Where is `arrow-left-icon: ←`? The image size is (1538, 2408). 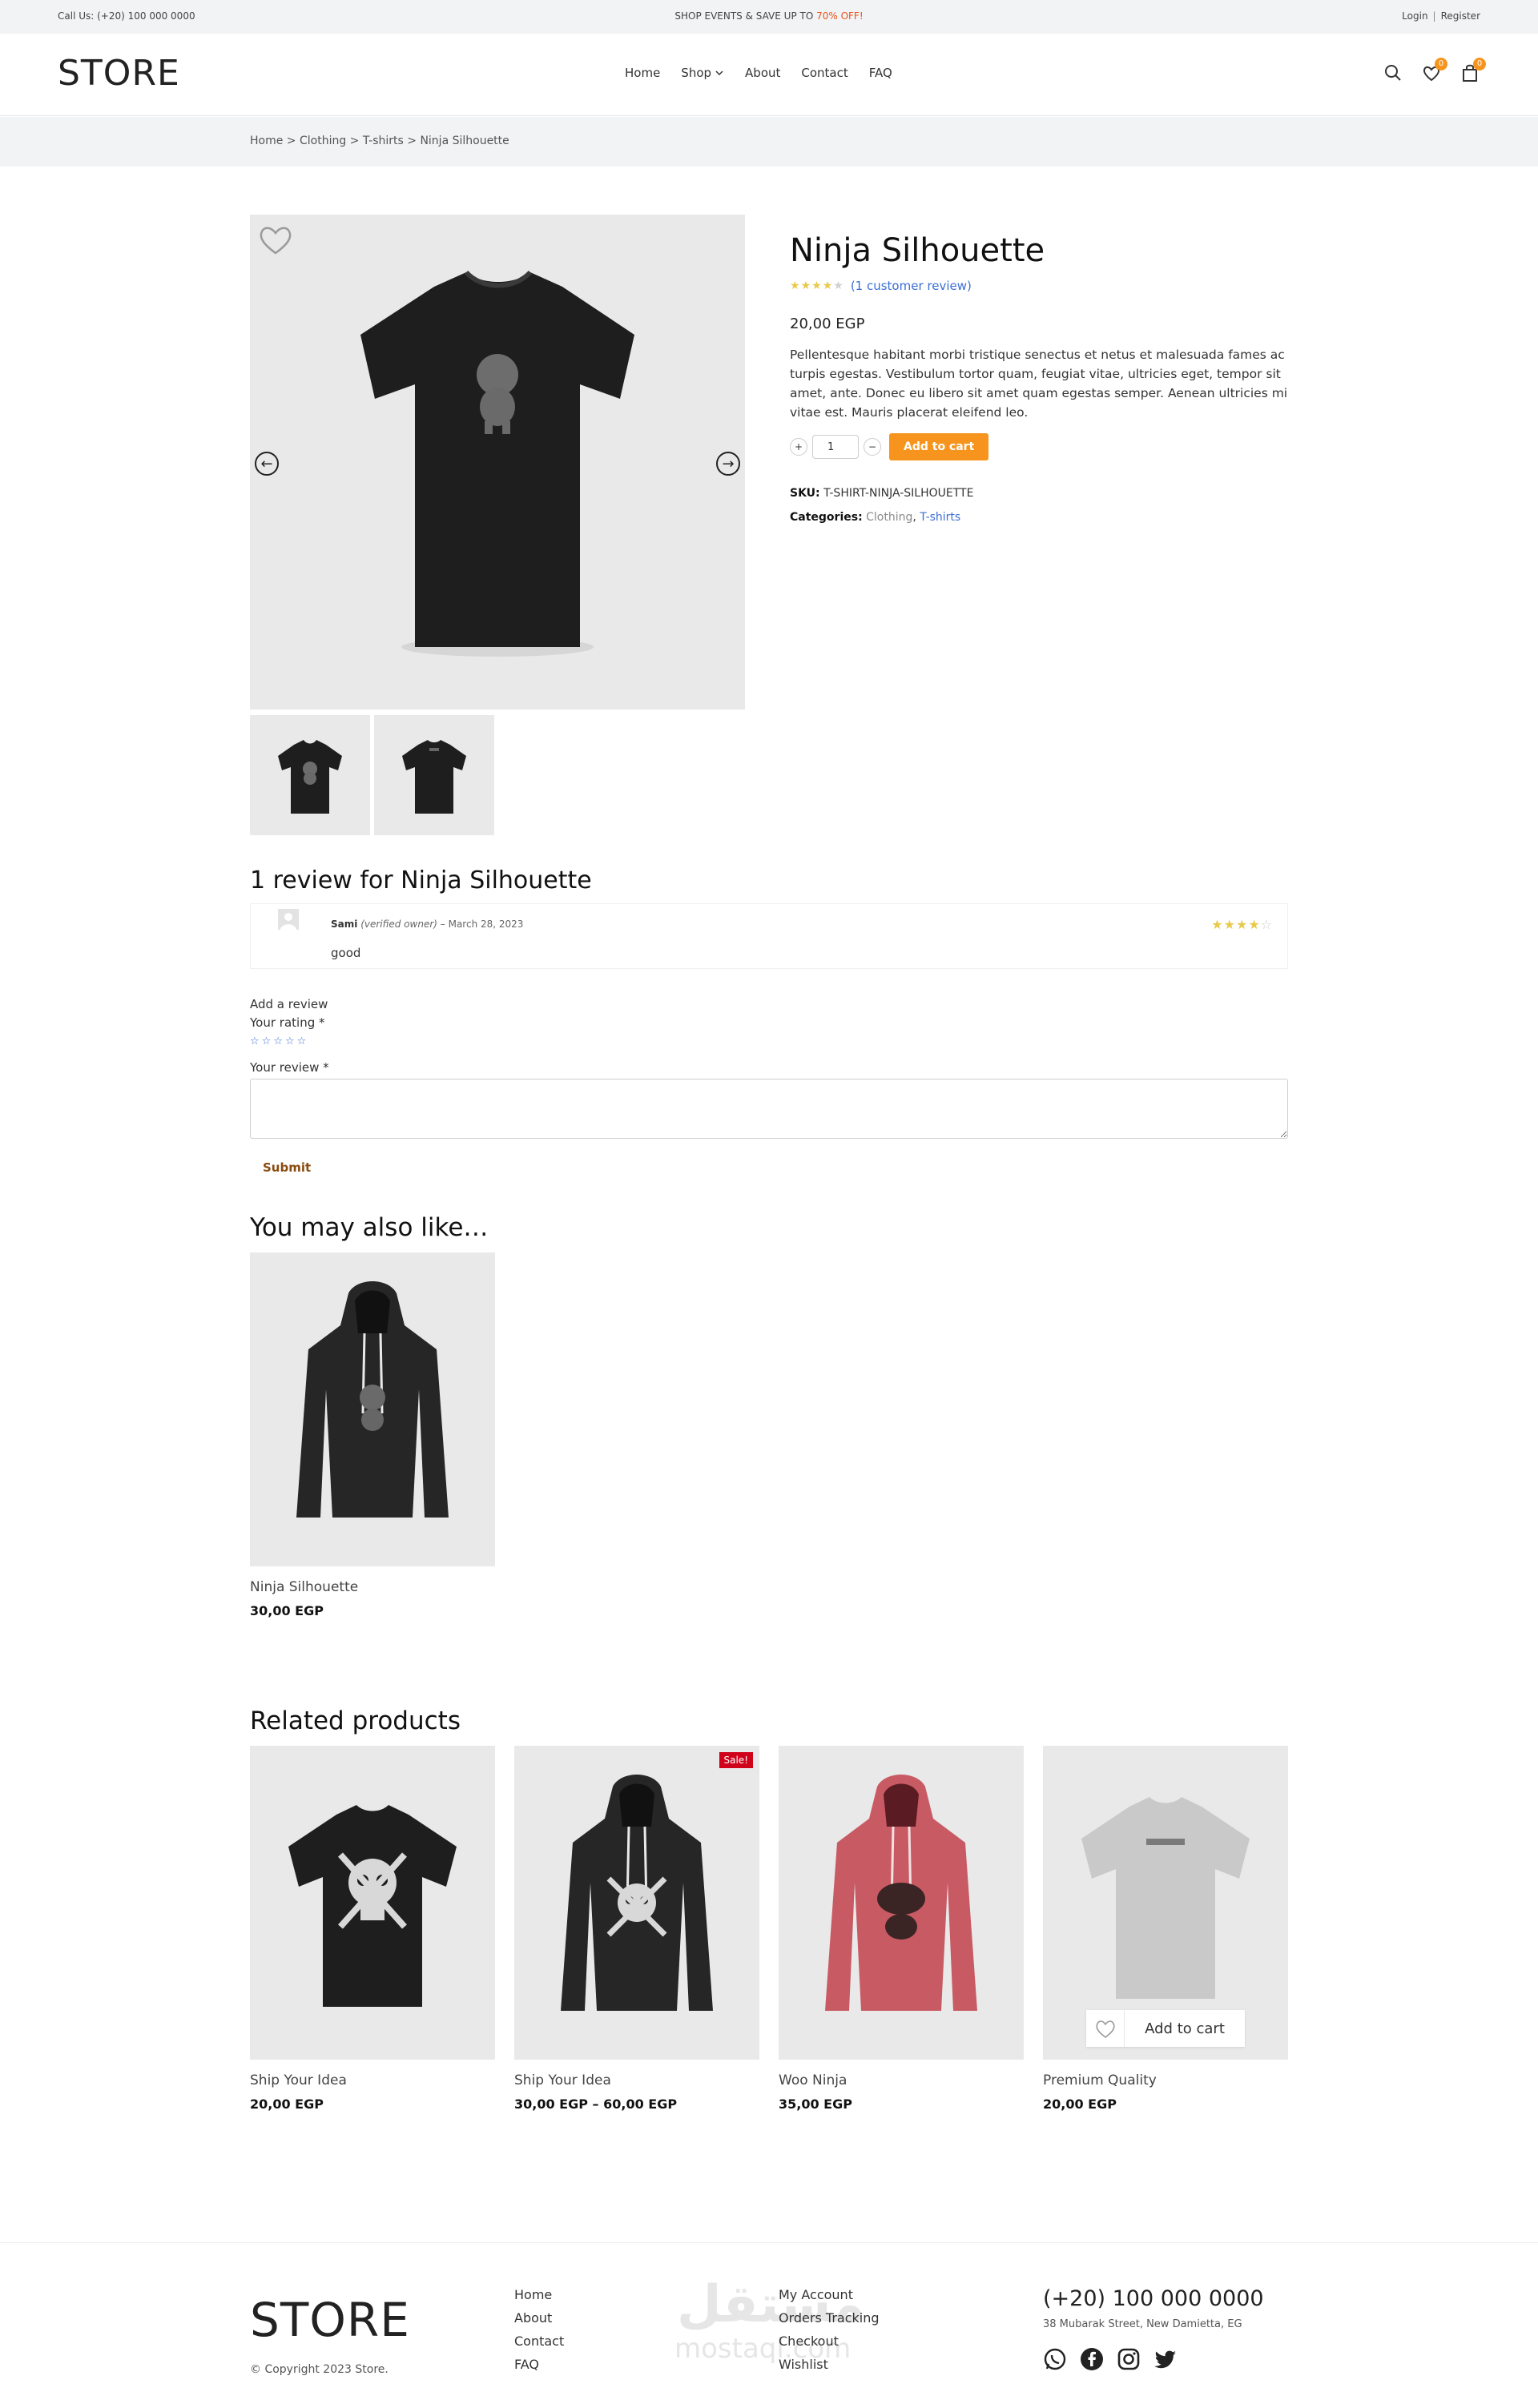
arrow-left-icon: ← is located at coordinates (267, 464).